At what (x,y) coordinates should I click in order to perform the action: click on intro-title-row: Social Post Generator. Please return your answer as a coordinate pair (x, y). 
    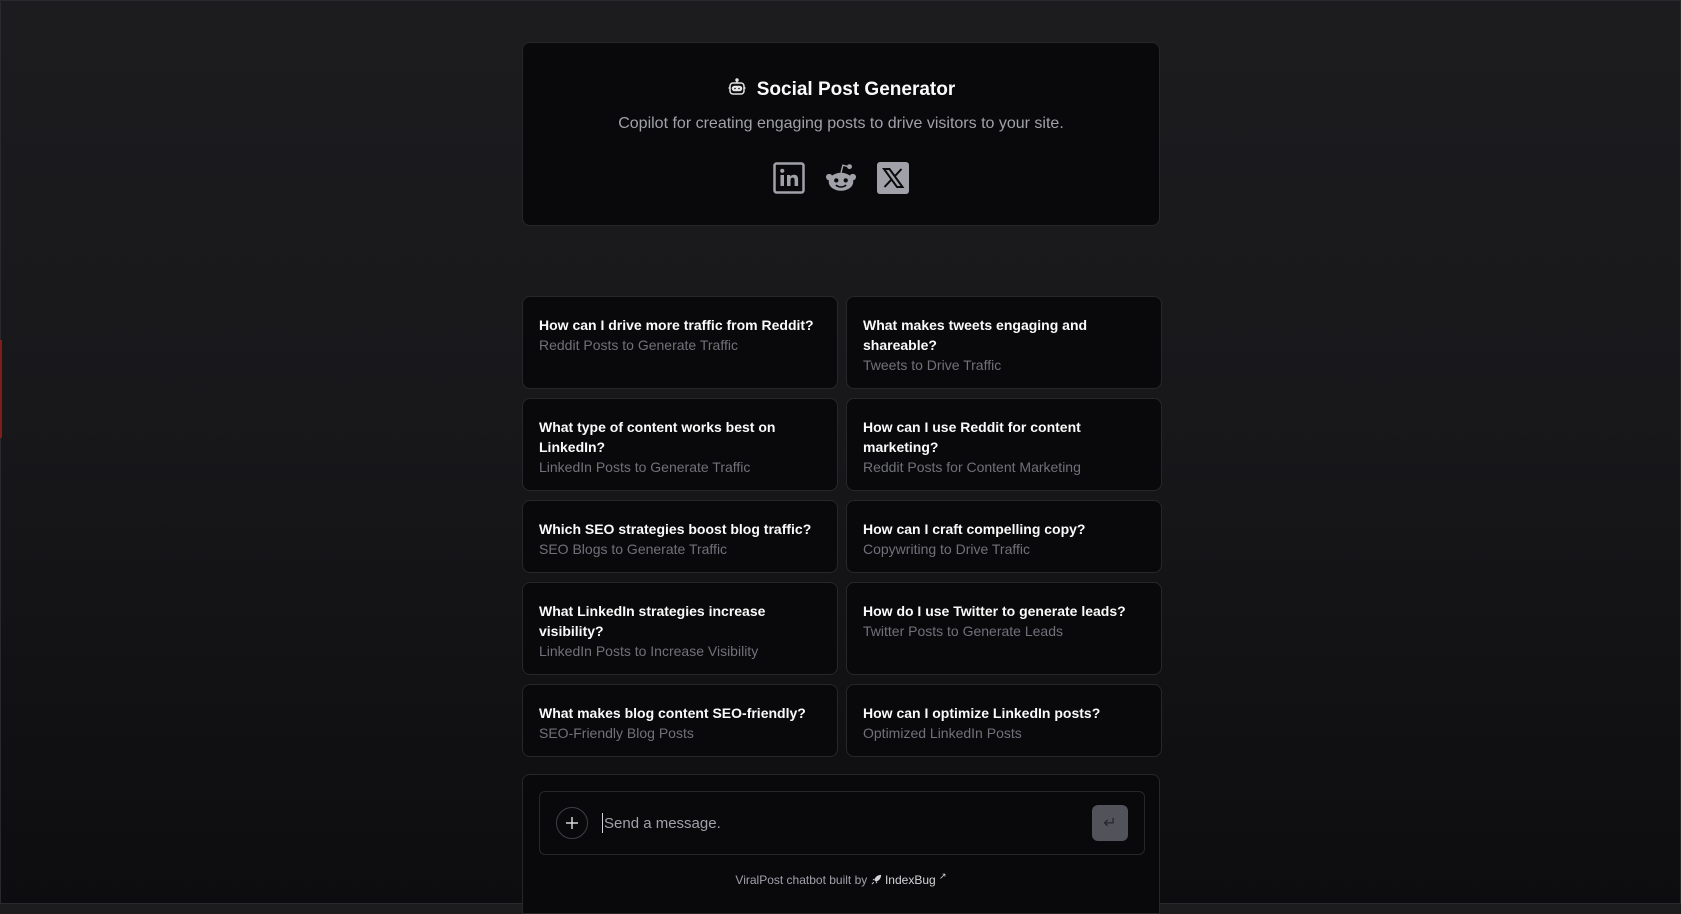
    Looking at the image, I should click on (841, 90).